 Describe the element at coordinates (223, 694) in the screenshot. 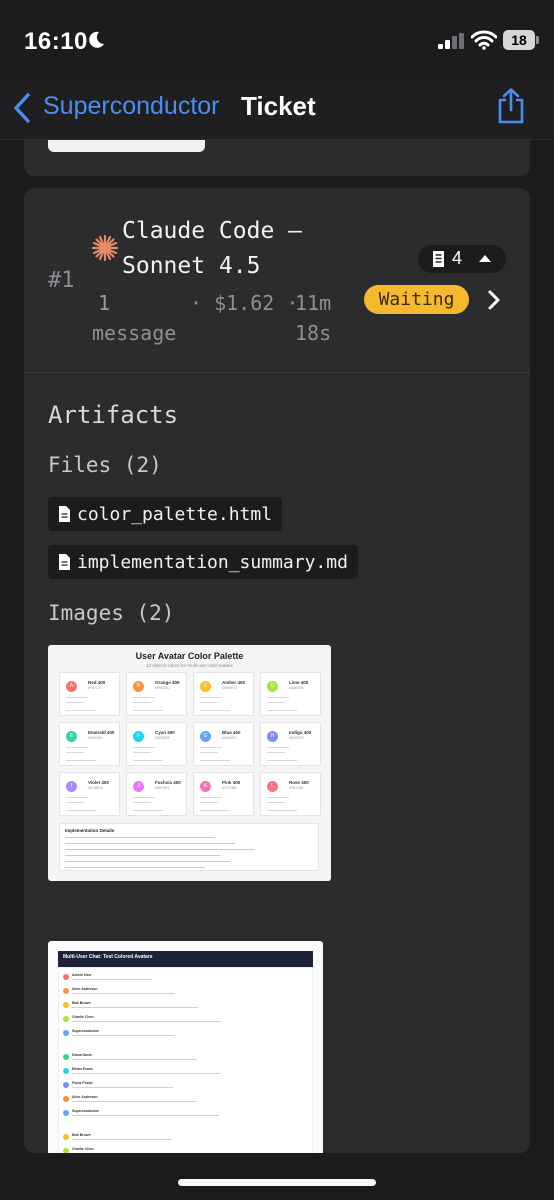

I see `color-swatch: C Amber 400 #FBBF24` at that location.